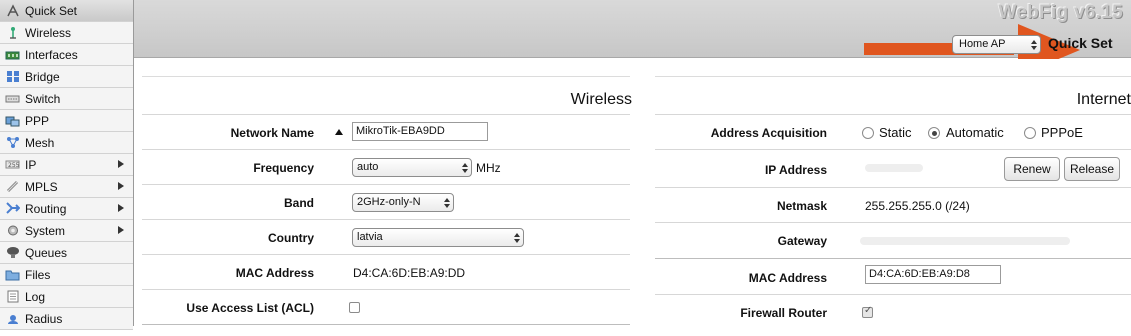 This screenshot has width=1131, height=336. What do you see at coordinates (12, 76) in the screenshot?
I see `bridge-icon` at bounding box center [12, 76].